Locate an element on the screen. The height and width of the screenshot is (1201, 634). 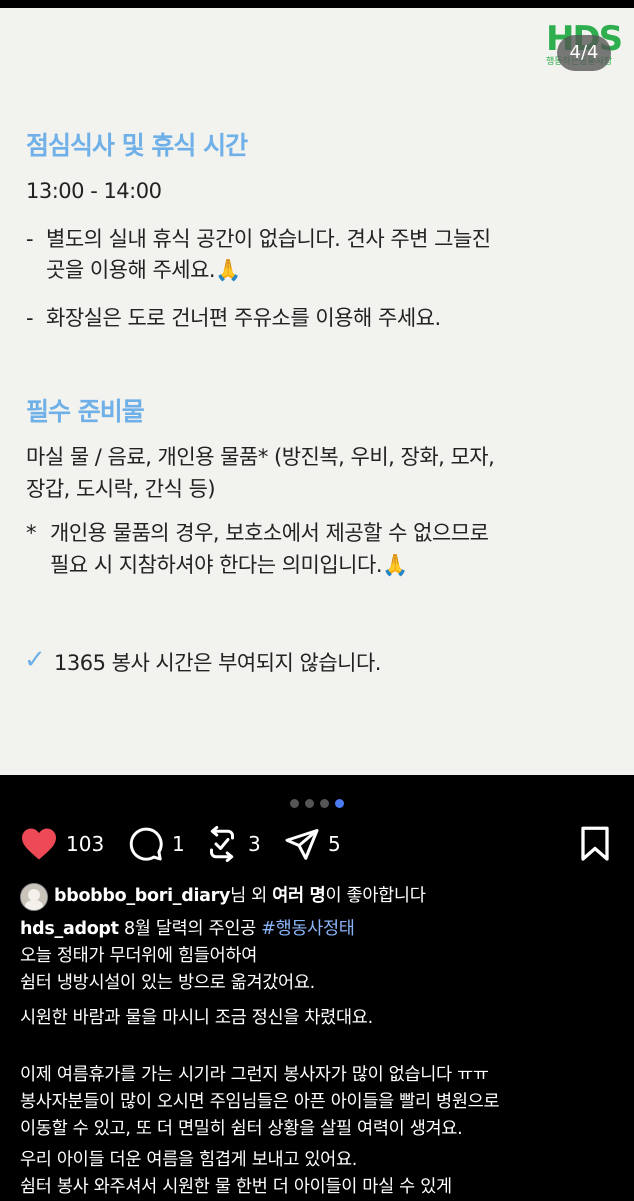
note-line2: 필요 시 지참하셔야 한다는 의미입니다.🙏 is located at coordinates (229, 565).